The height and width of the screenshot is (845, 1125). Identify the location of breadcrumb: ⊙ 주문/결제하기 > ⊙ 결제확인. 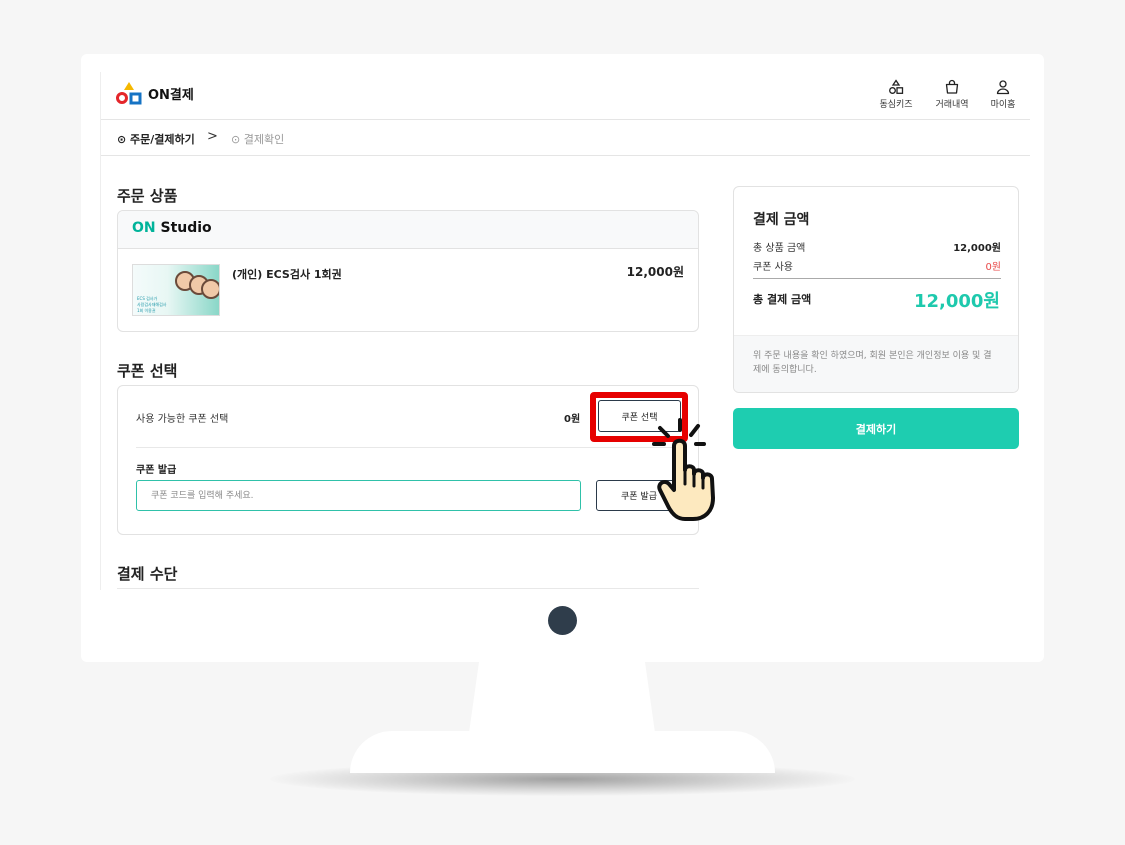
(565, 138).